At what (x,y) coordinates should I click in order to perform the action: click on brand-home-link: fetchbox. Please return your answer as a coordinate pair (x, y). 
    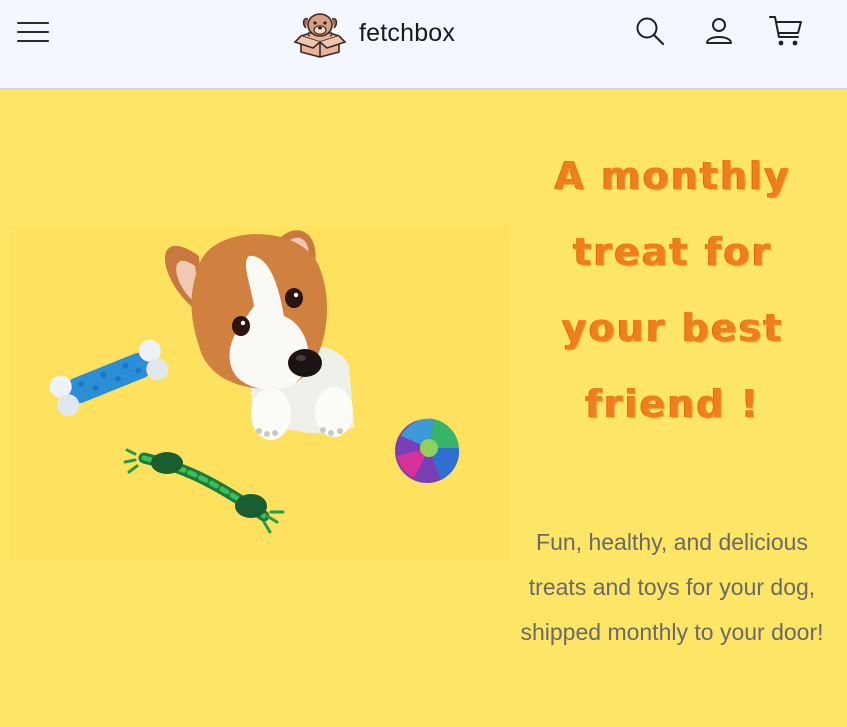
    Looking at the image, I should click on (374, 33).